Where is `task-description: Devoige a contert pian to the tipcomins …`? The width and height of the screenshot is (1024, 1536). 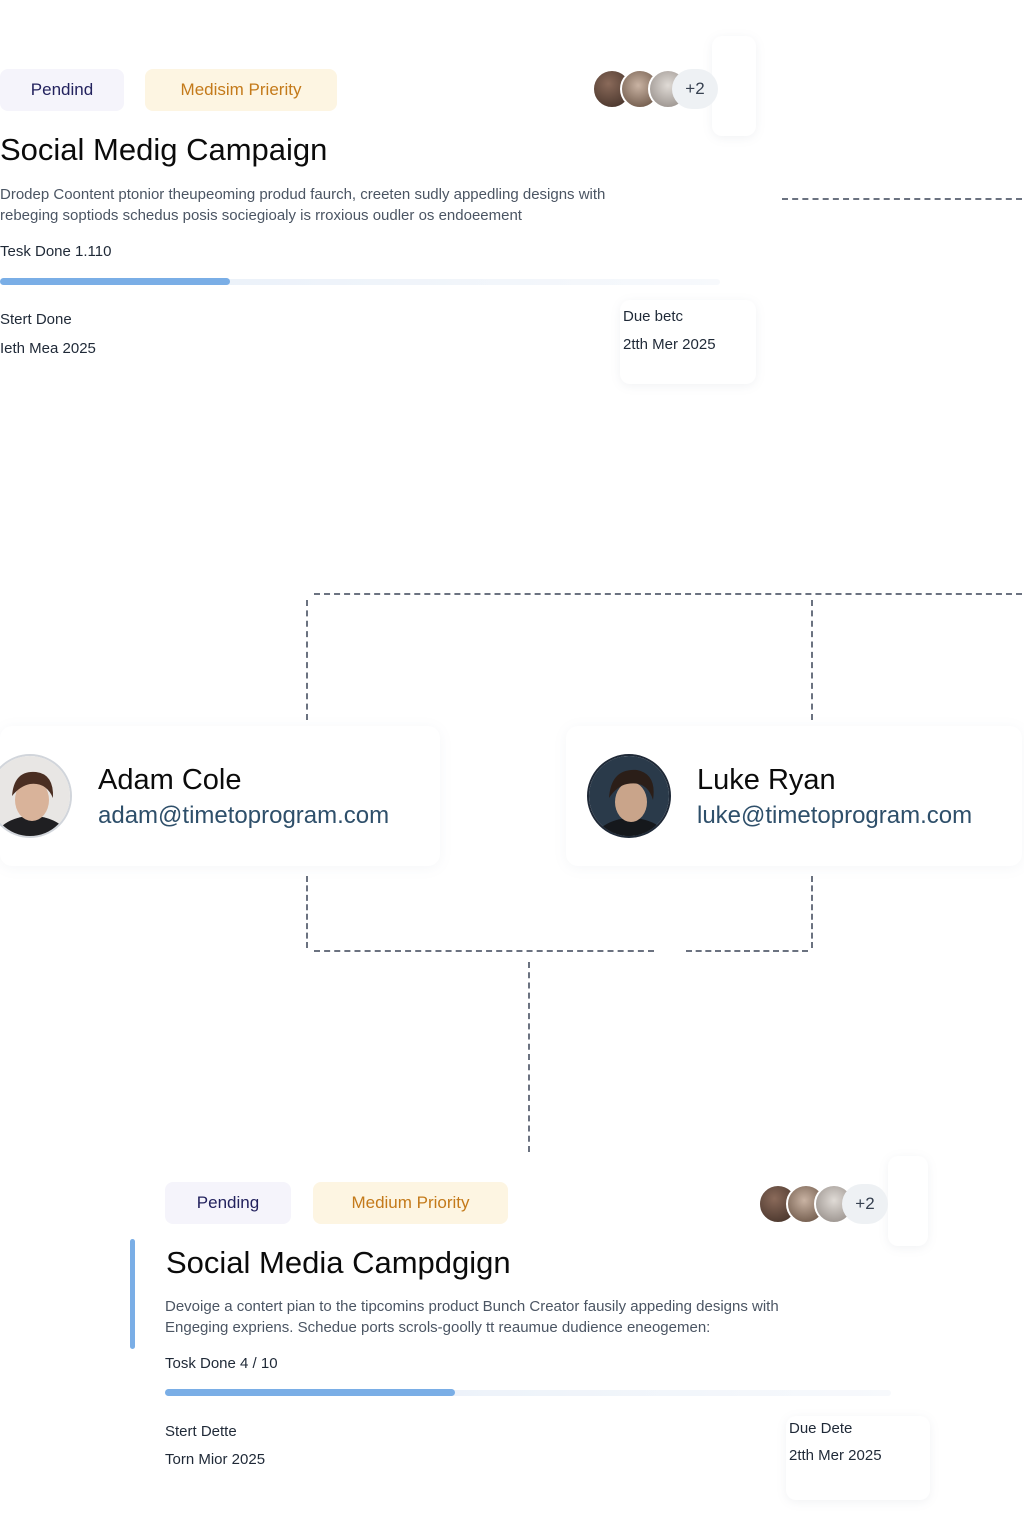
task-description: Devoige a contert pian to the tipcomins … is located at coordinates (535, 1317).